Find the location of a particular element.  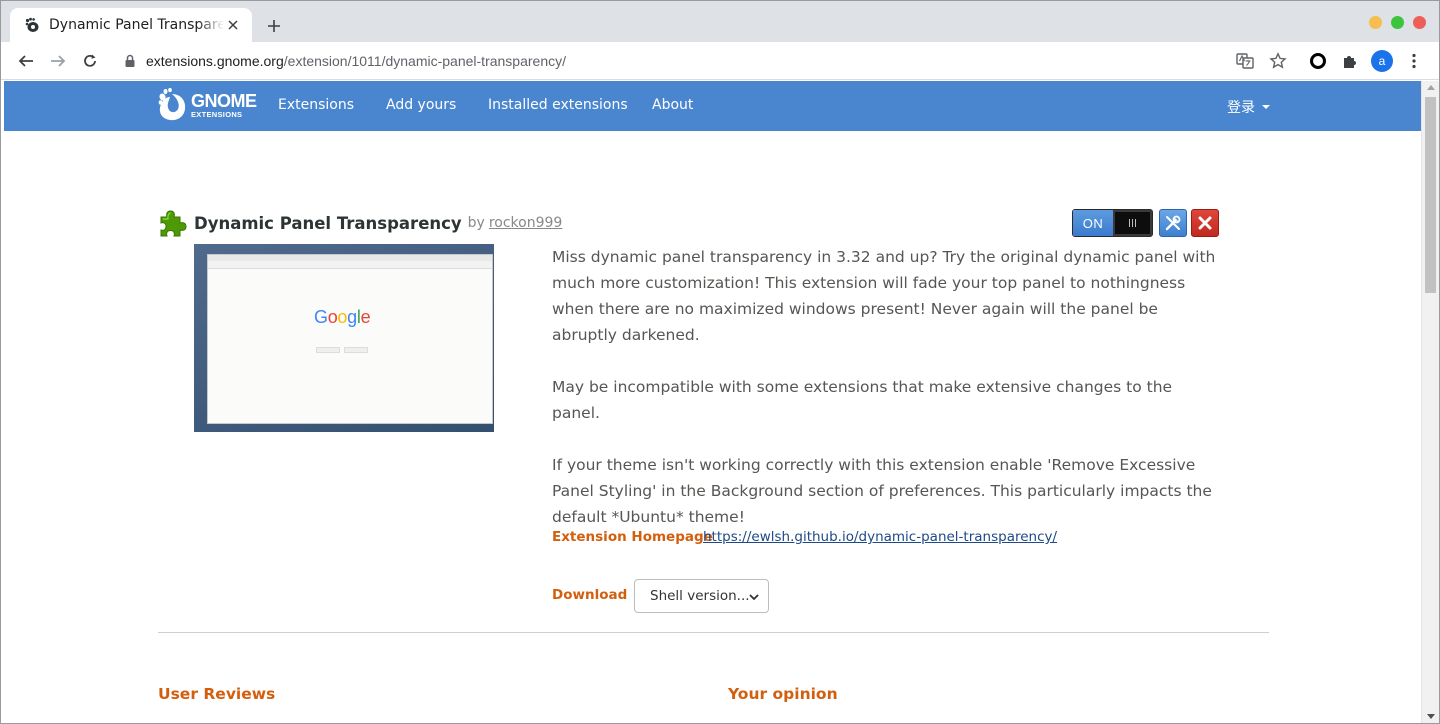

toggle-knob is located at coordinates (1132, 223).